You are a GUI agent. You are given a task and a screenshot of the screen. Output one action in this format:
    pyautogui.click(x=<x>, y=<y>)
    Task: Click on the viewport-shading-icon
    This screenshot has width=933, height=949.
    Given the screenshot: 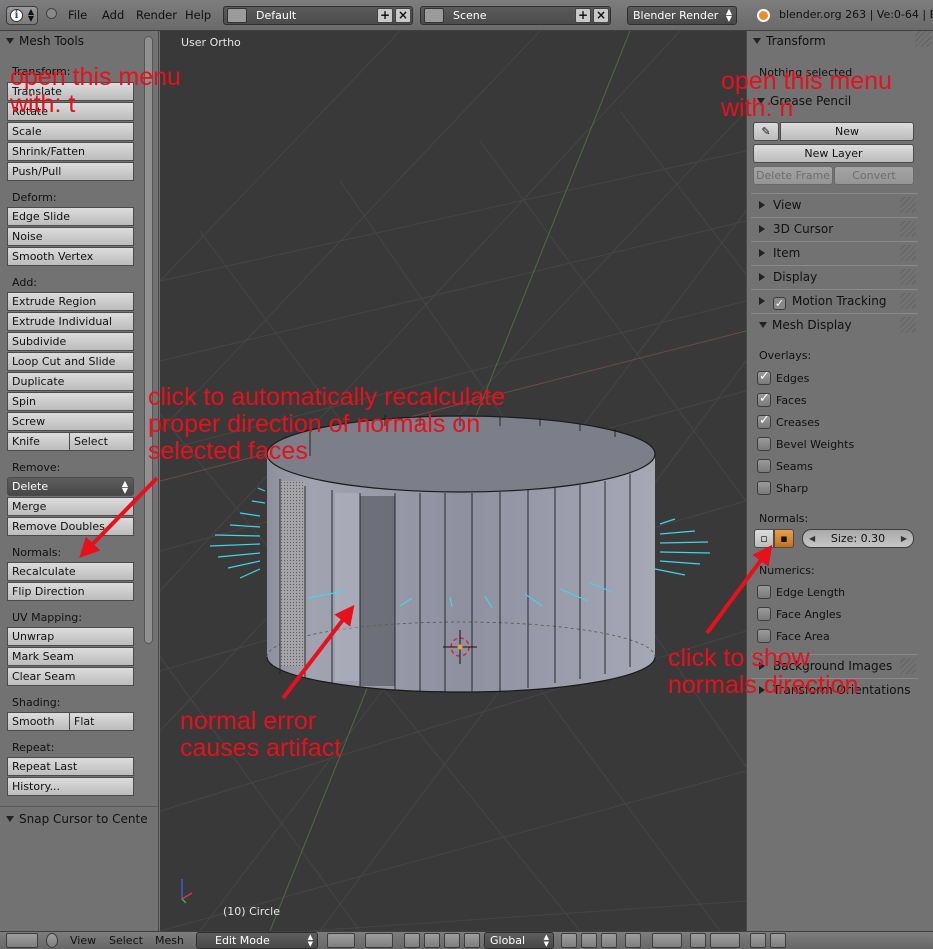 What is the action you would take?
    pyautogui.click(x=341, y=940)
    